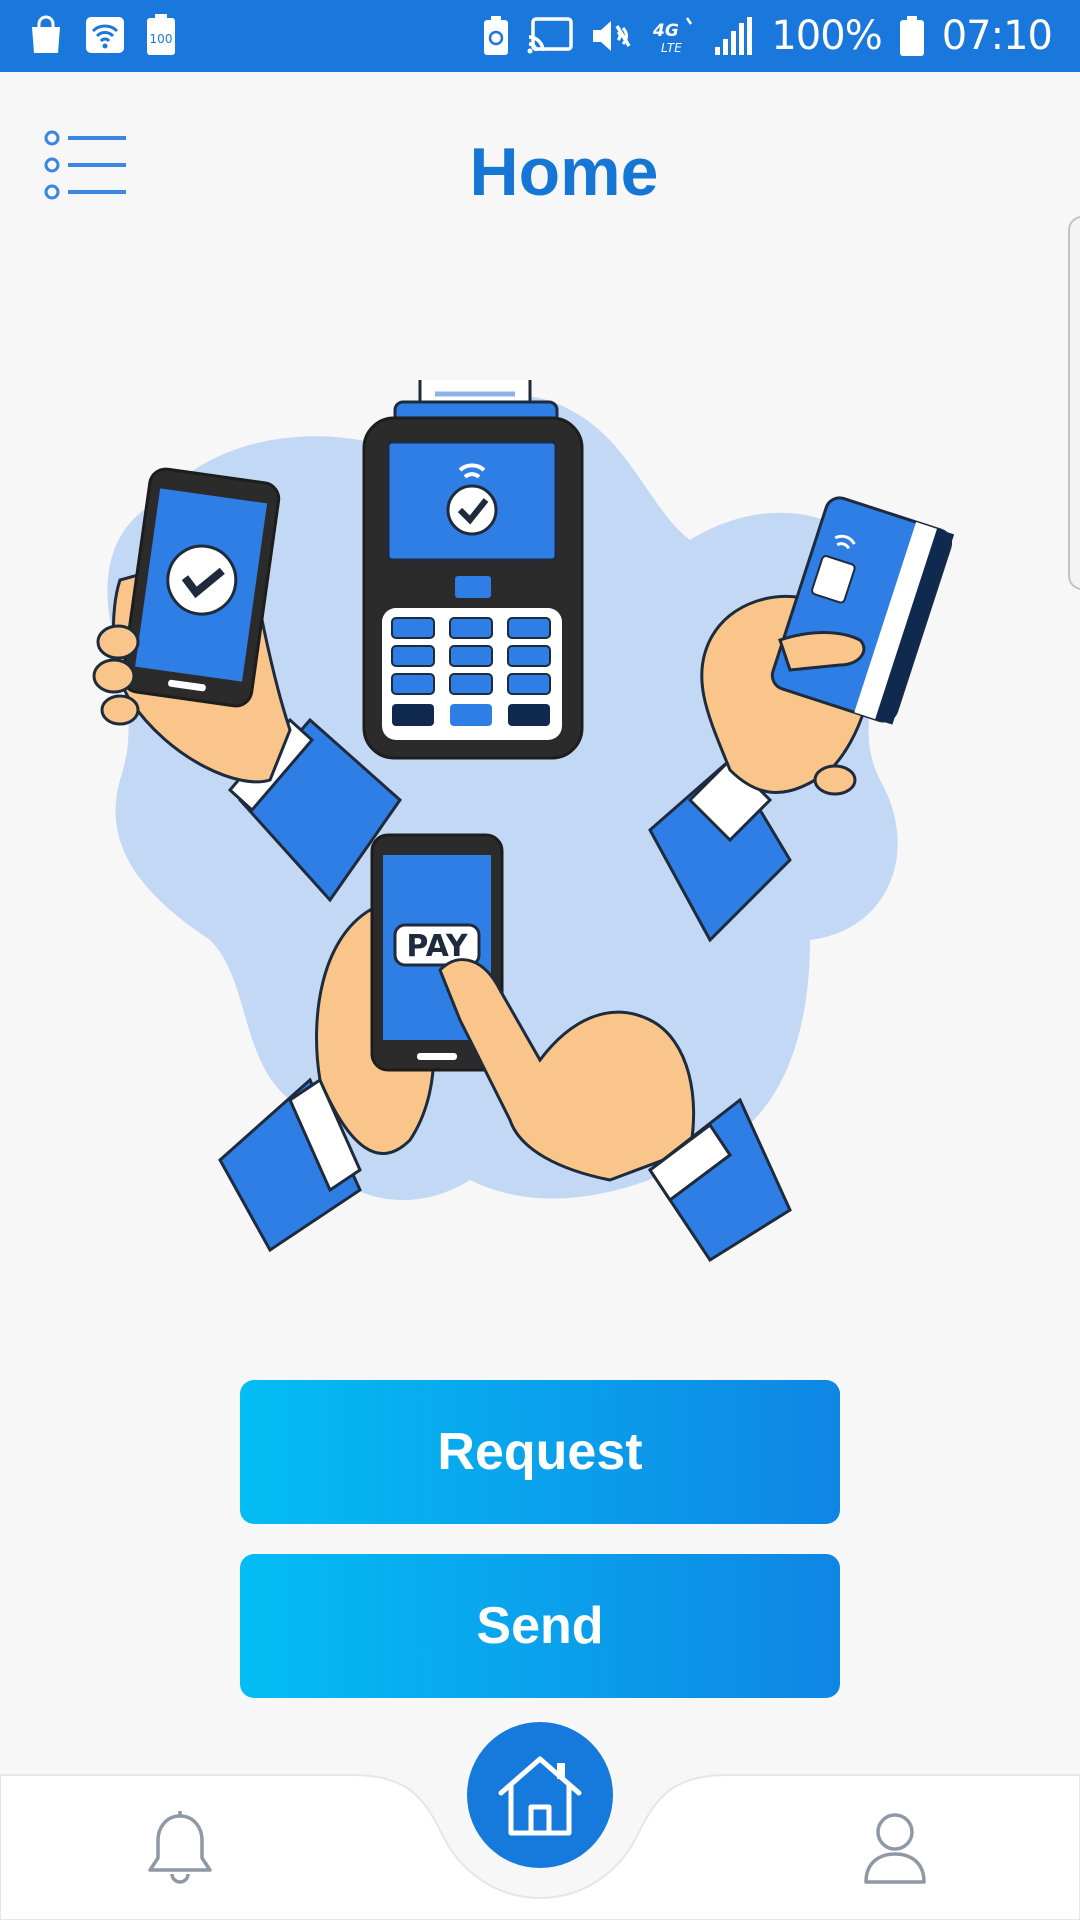 This screenshot has height=1920, width=1080. I want to click on request-button: Request, so click(540, 1452).